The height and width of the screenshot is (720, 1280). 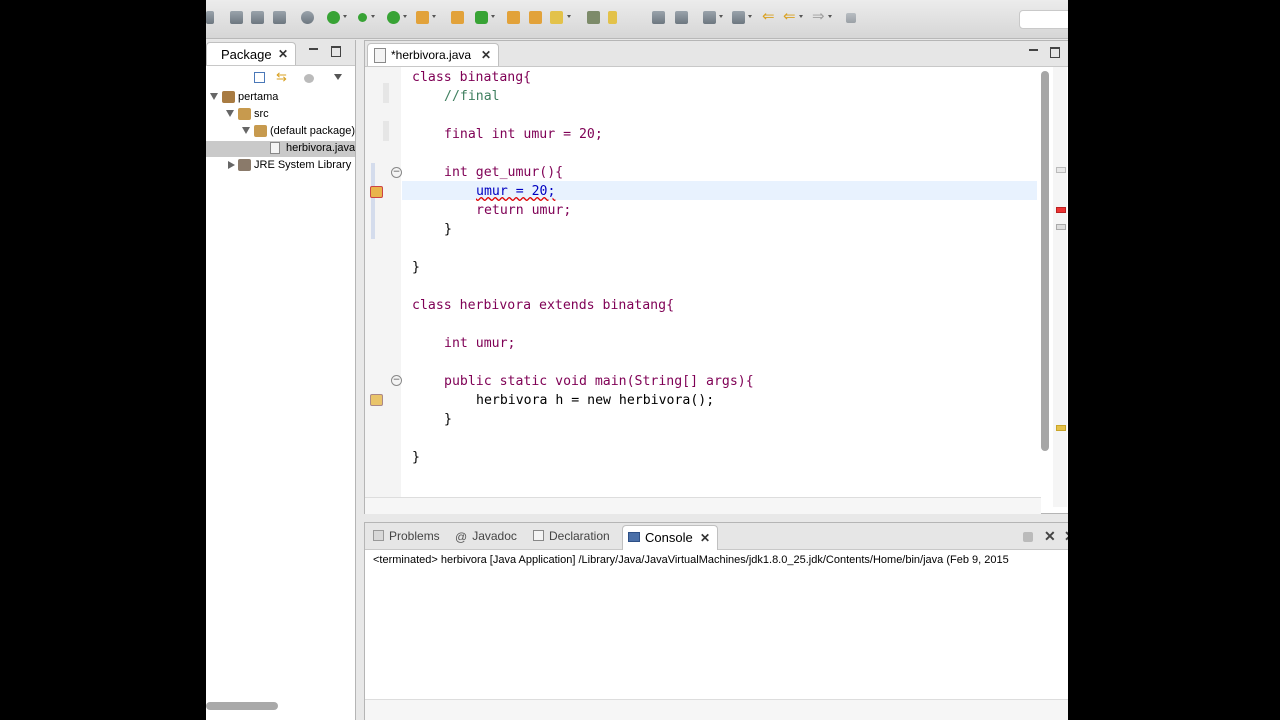 What do you see at coordinates (789, 16) in the screenshot?
I see `back-icon: ⇐` at bounding box center [789, 16].